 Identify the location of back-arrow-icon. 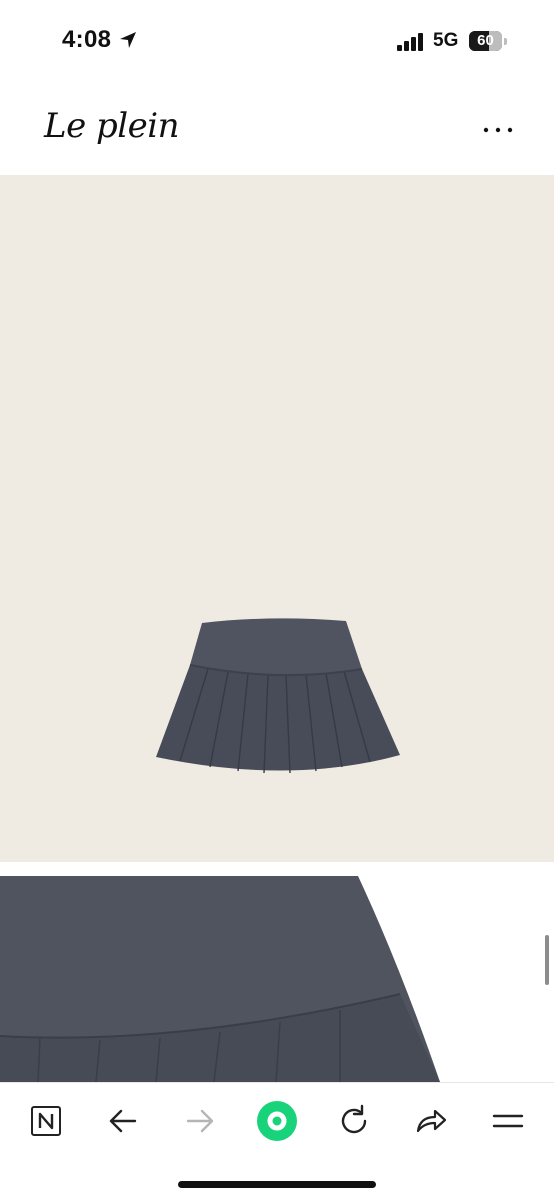
(123, 1121).